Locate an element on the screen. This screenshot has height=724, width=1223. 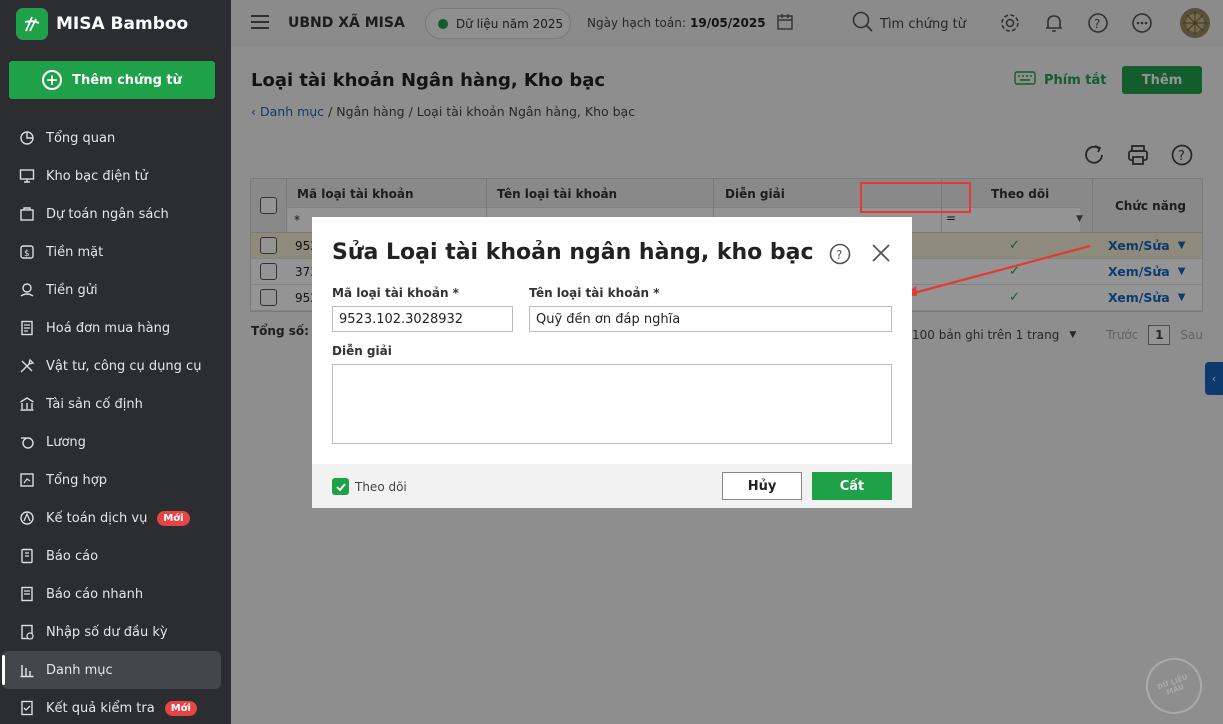
sidebar-item-label: Danh mục is located at coordinates (79, 670).